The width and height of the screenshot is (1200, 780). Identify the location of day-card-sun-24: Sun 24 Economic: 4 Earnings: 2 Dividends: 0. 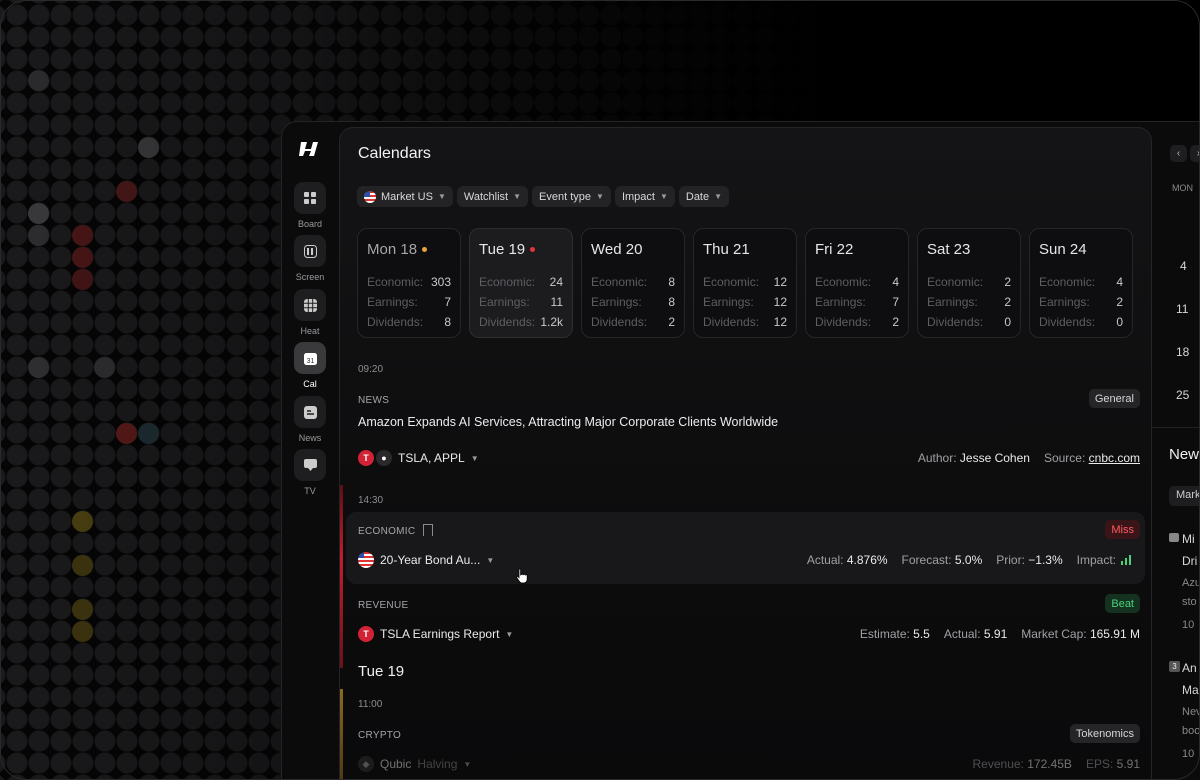
(1081, 283).